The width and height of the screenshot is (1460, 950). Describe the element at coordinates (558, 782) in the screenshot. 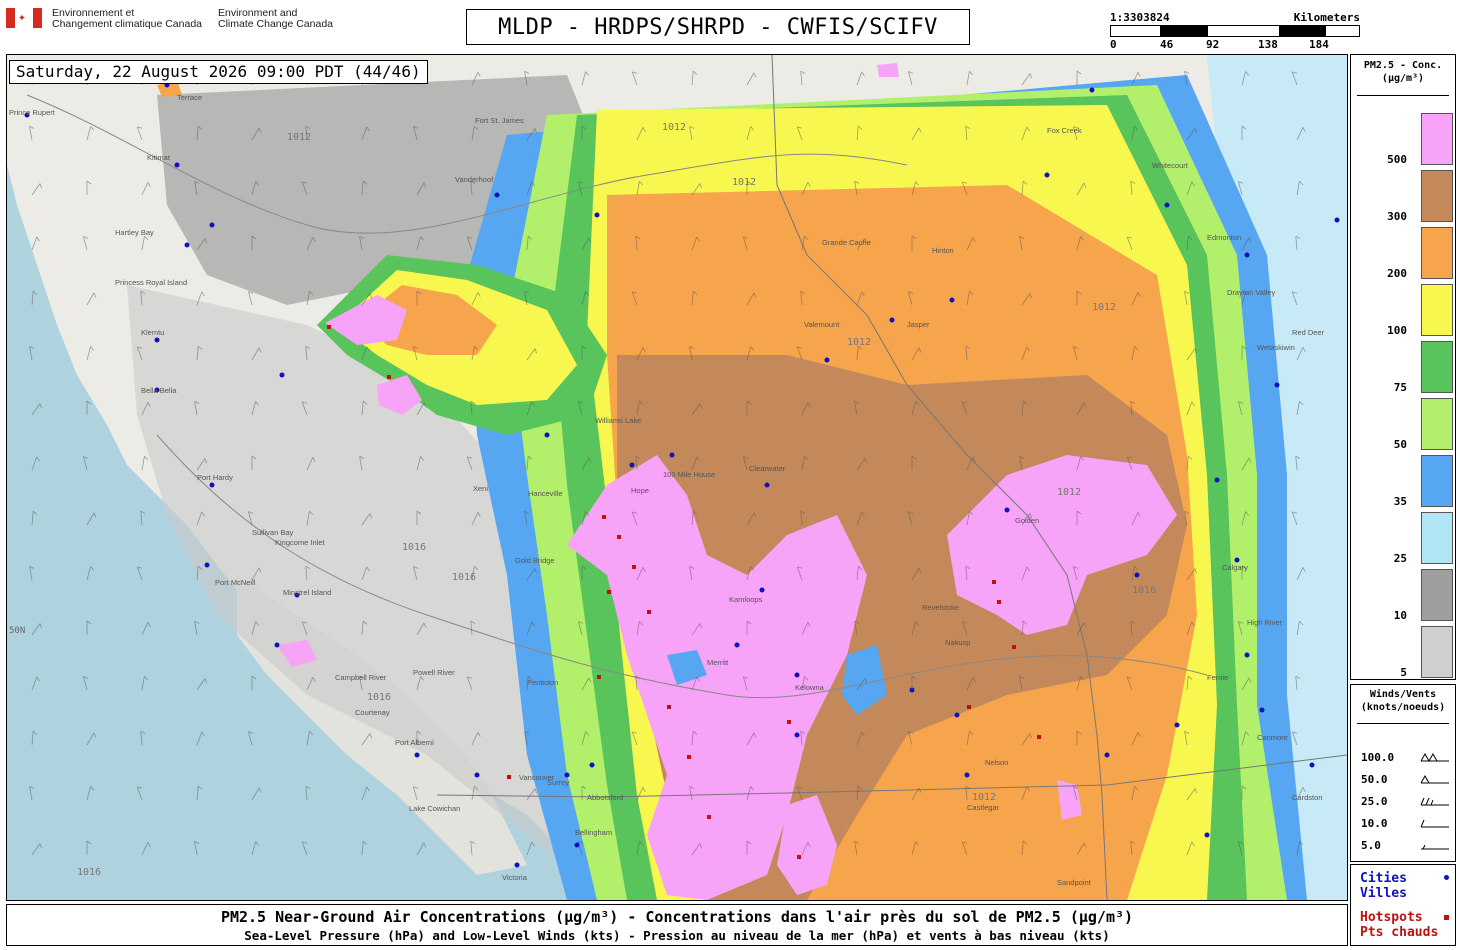

I see `place-label: Surrey` at that location.